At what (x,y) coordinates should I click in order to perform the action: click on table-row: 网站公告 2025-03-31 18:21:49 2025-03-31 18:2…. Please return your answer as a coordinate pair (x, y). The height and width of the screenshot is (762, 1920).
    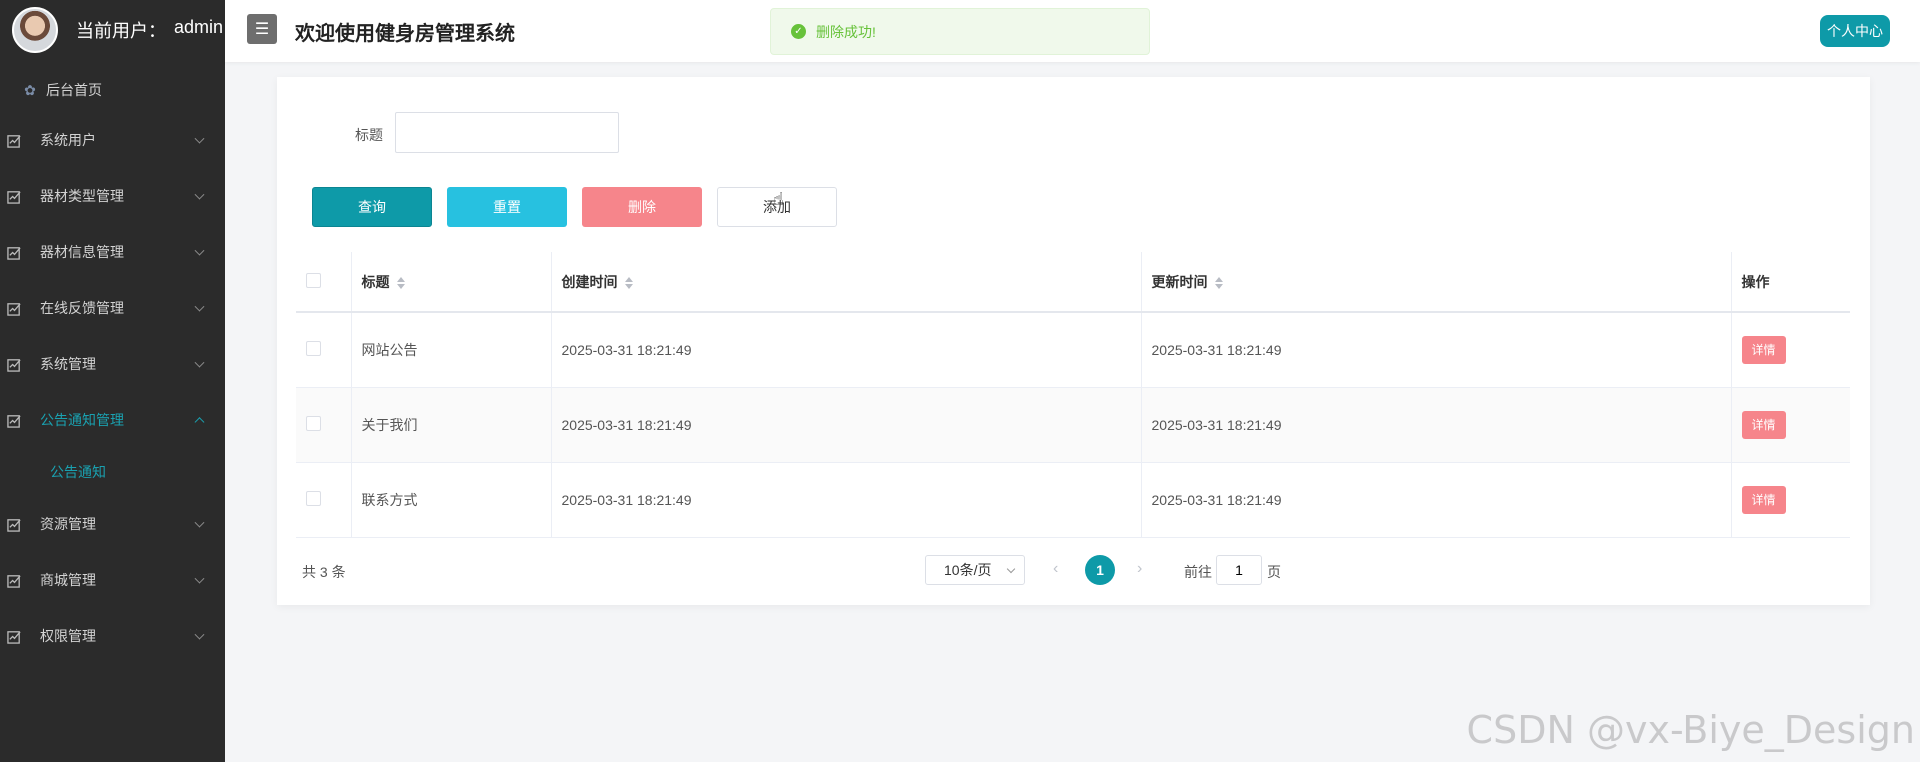
    Looking at the image, I should click on (1073, 350).